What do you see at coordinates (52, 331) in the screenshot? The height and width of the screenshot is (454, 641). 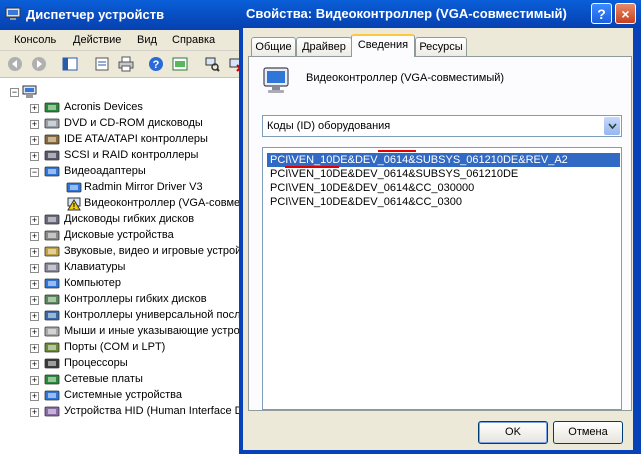 I see `mouse-icon` at bounding box center [52, 331].